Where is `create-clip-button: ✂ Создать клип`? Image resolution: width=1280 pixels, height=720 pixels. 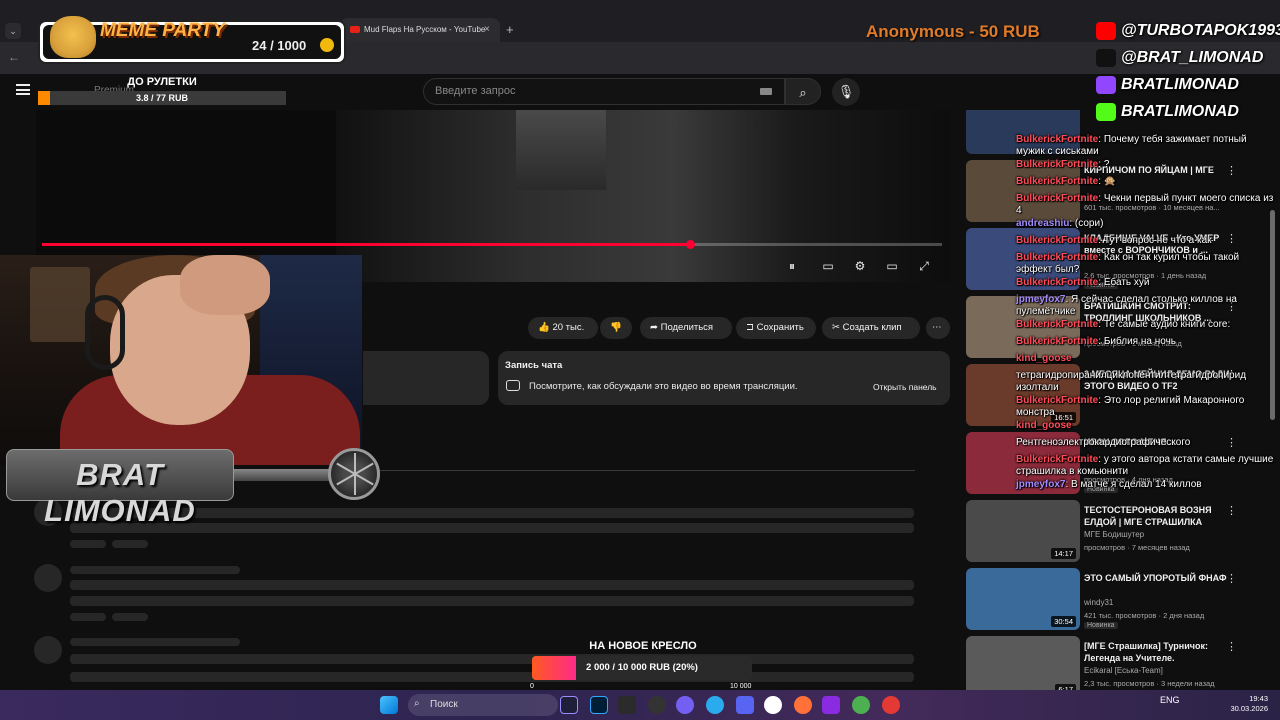 create-clip-button: ✂ Создать клип is located at coordinates (871, 328).